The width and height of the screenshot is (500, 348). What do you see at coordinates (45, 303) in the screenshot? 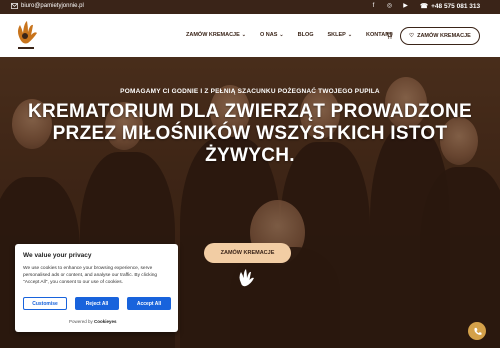
I see `customise-button: Customise` at bounding box center [45, 303].